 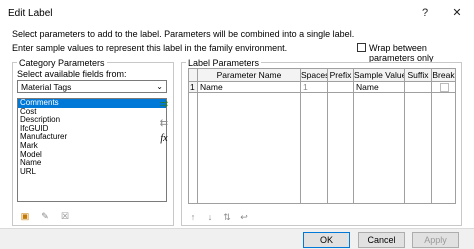 What do you see at coordinates (92, 86) in the screenshot?
I see `source-dropdown: Material Tags ⌄` at bounding box center [92, 86].